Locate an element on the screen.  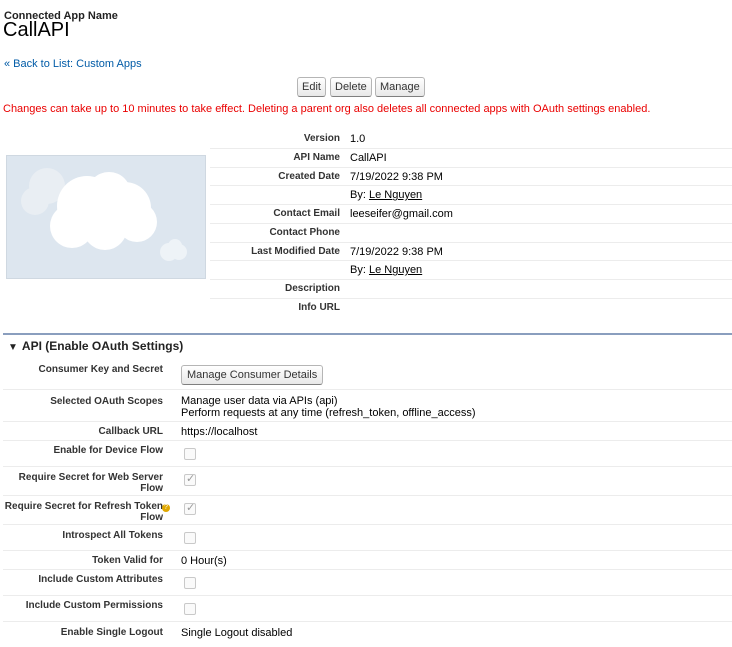
contact-email-value: leeseifer@gmail.com is located at coordinates (401, 214).